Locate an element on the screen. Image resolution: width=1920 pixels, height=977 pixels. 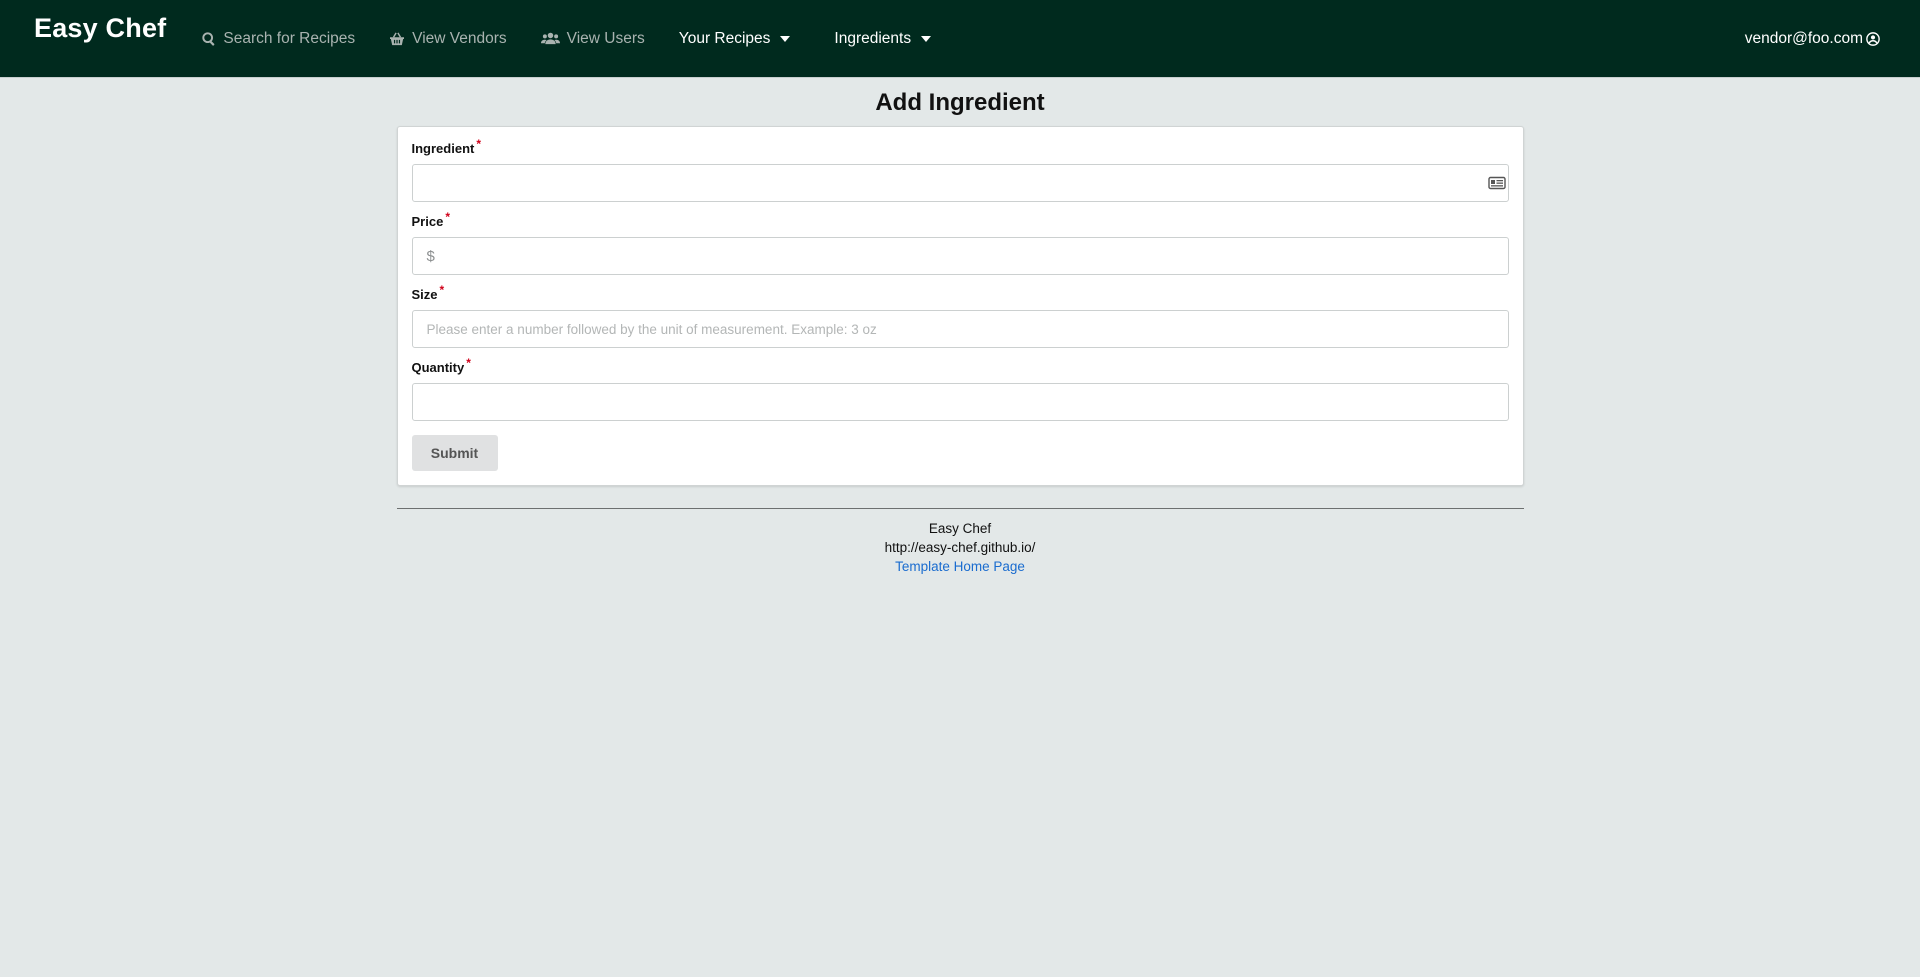
quantity-input-wrapper is located at coordinates (960, 402).